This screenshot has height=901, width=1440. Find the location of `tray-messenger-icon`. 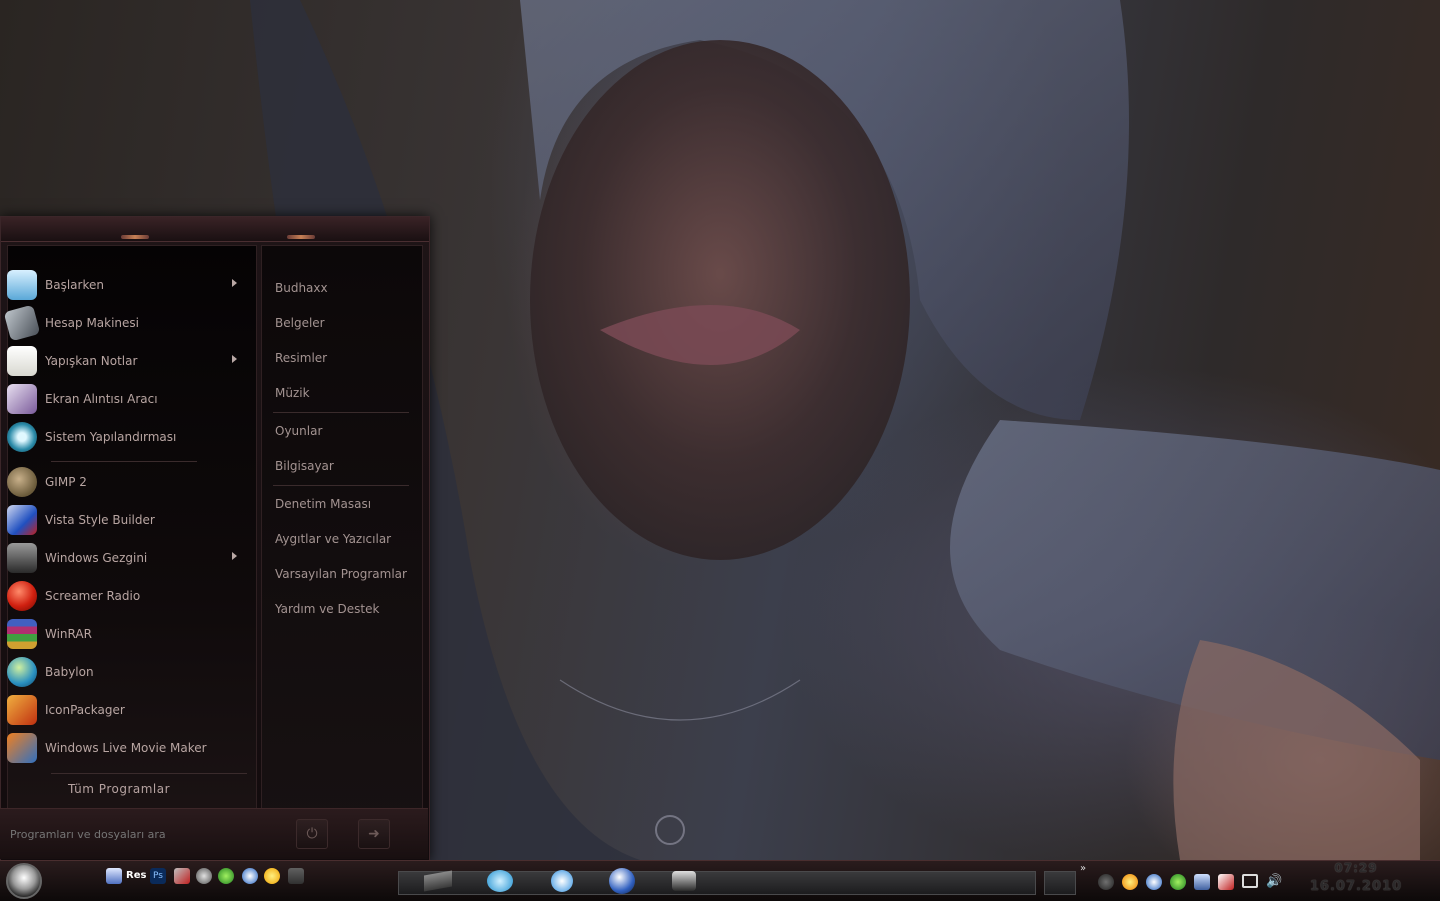

tray-messenger-icon is located at coordinates (1178, 882).